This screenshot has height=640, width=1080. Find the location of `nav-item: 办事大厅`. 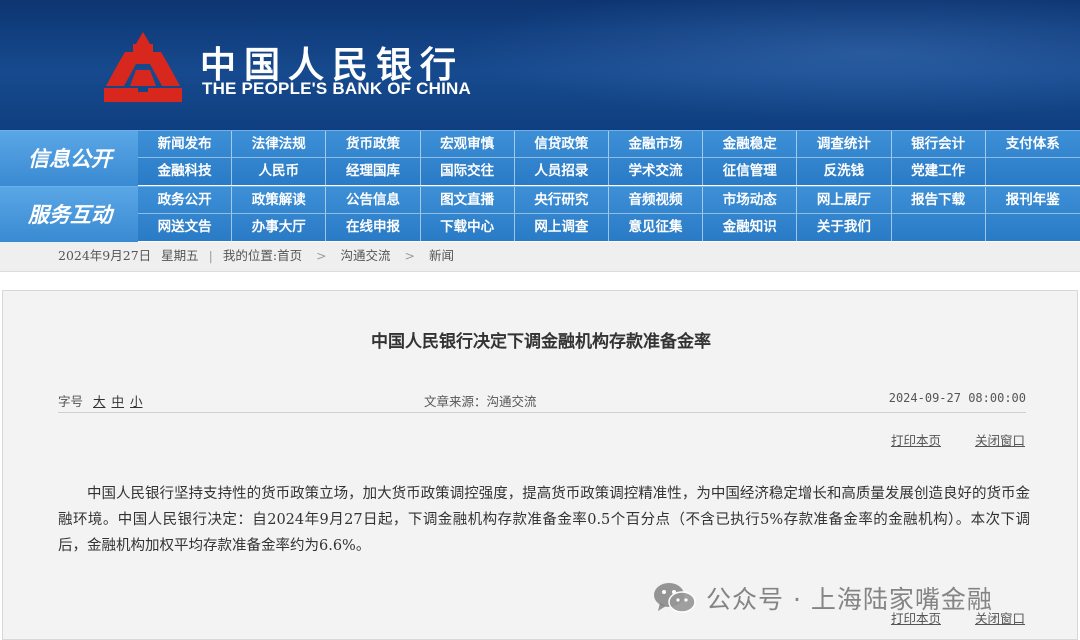

nav-item: 办事大厅 is located at coordinates (279, 228).